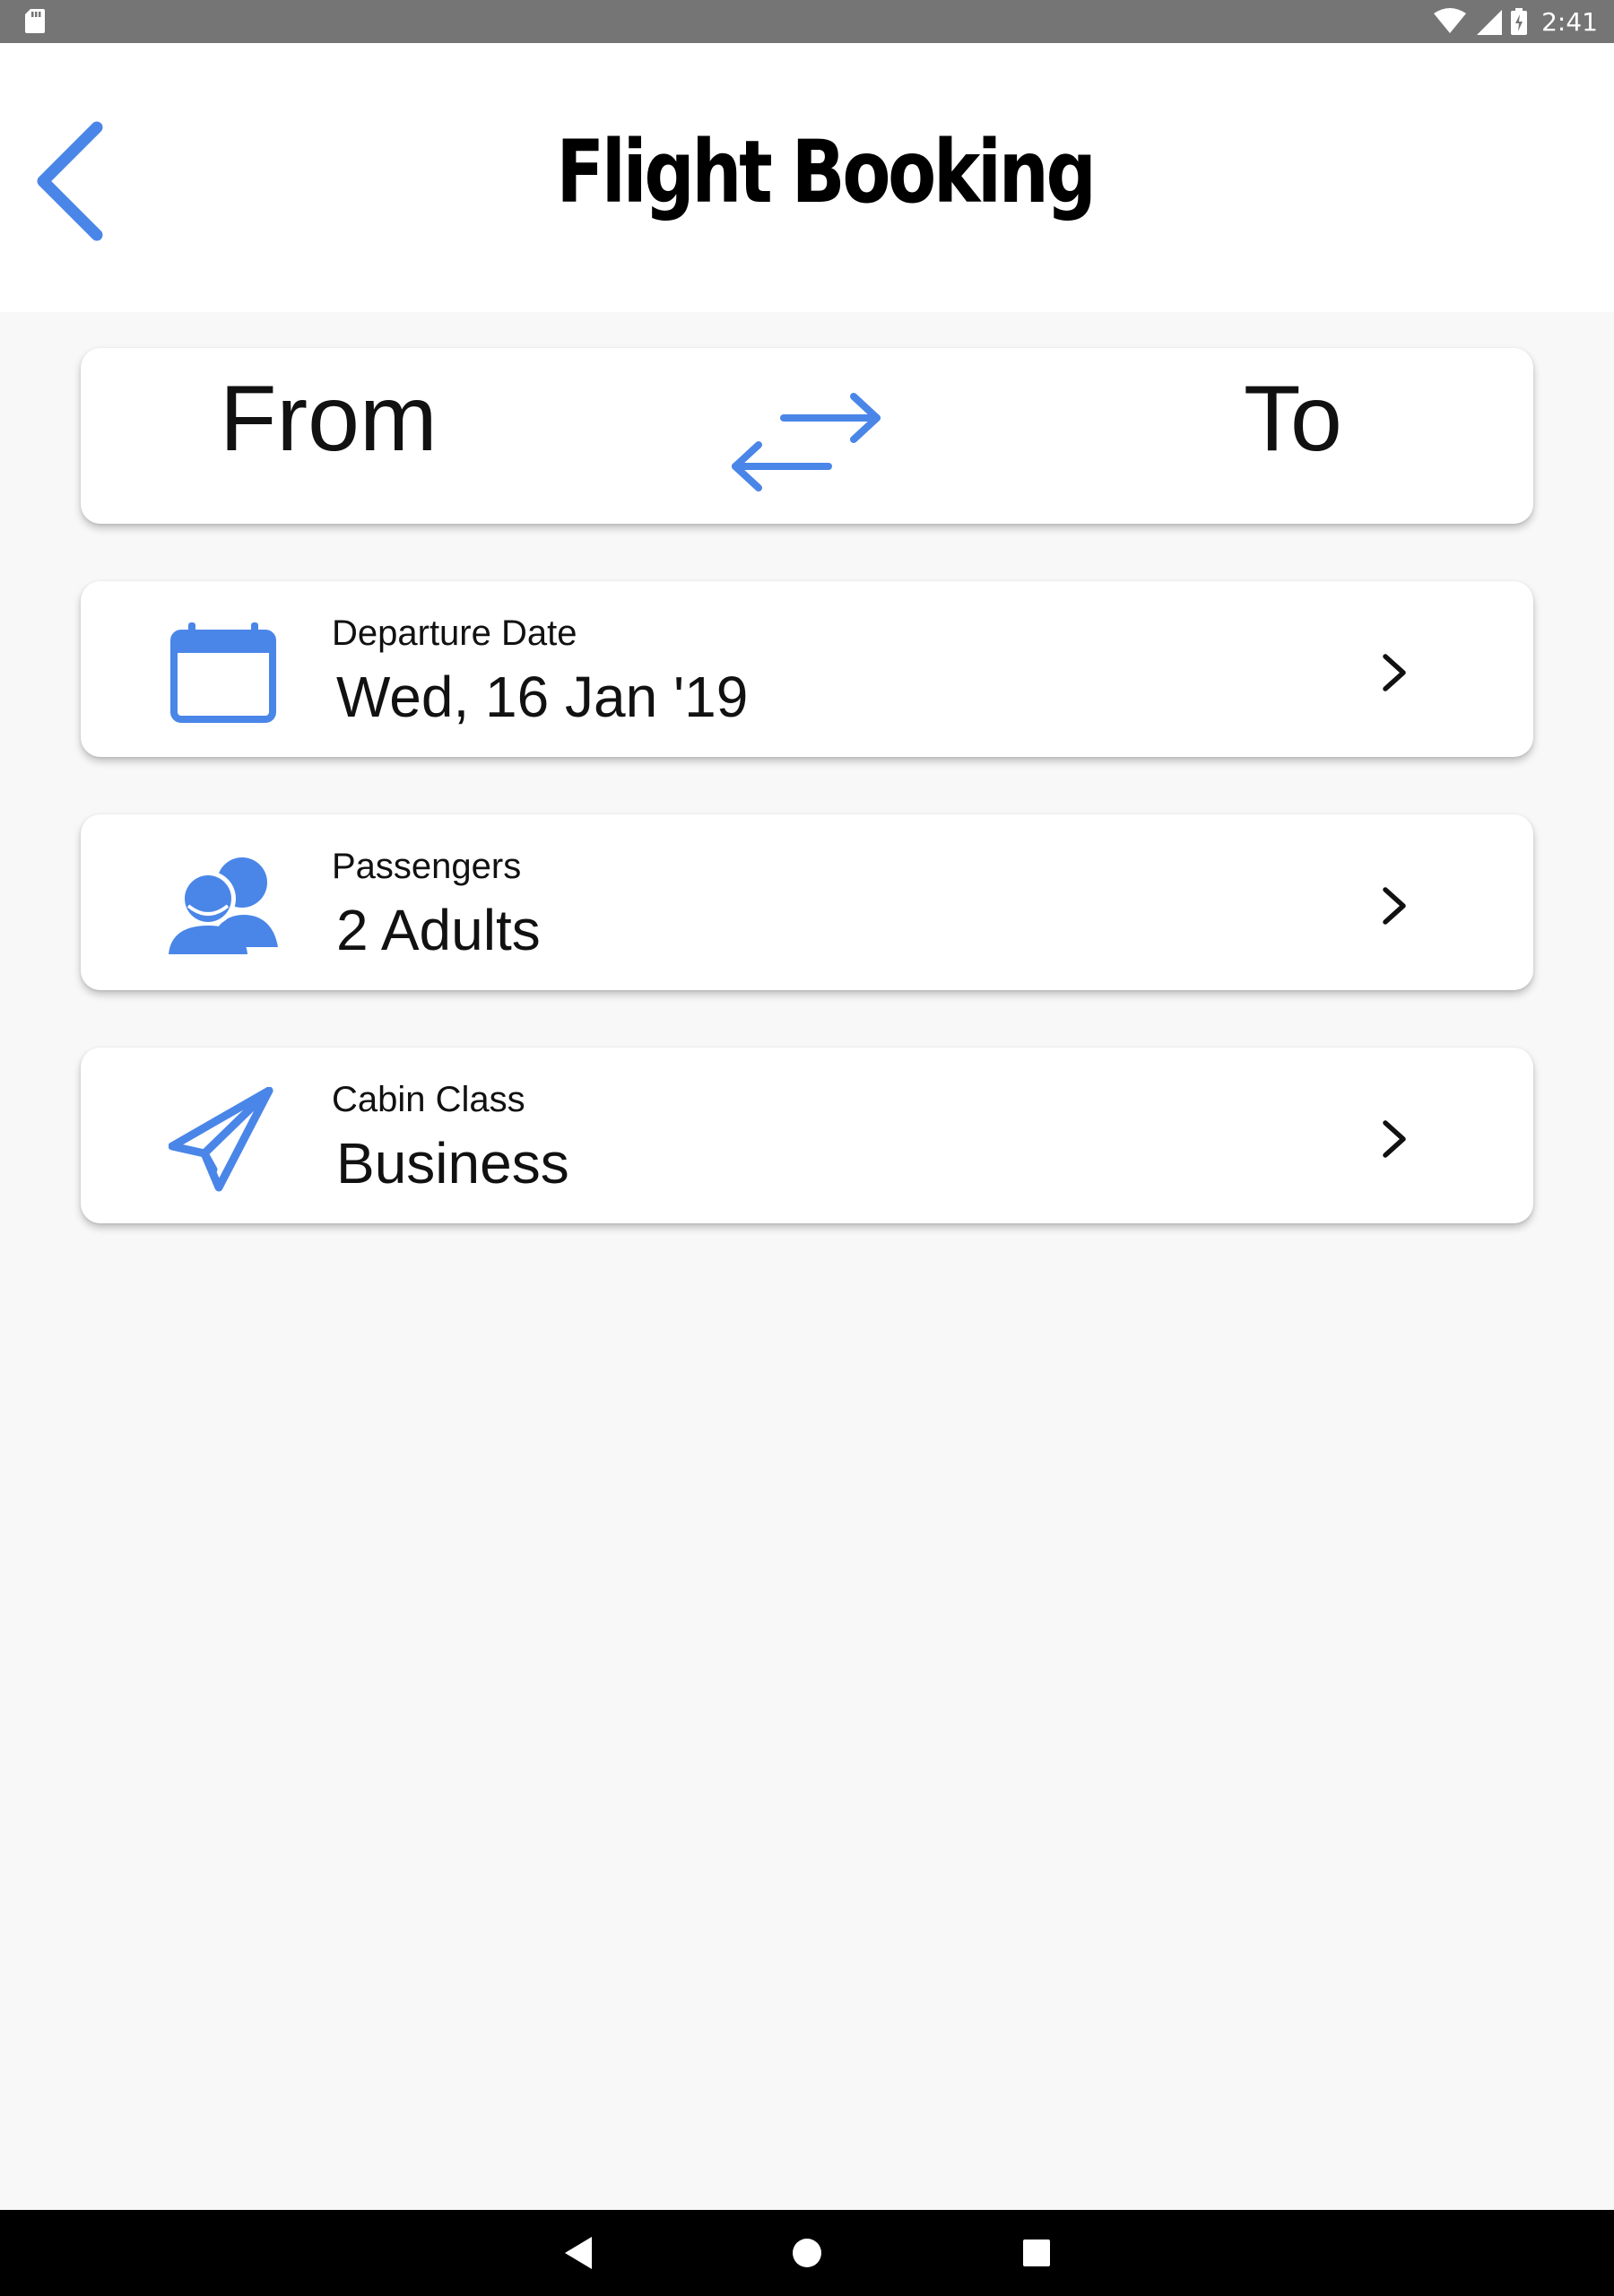 The width and height of the screenshot is (1614, 2296). What do you see at coordinates (577, 2252) in the screenshot?
I see `back-triangle-icon` at bounding box center [577, 2252].